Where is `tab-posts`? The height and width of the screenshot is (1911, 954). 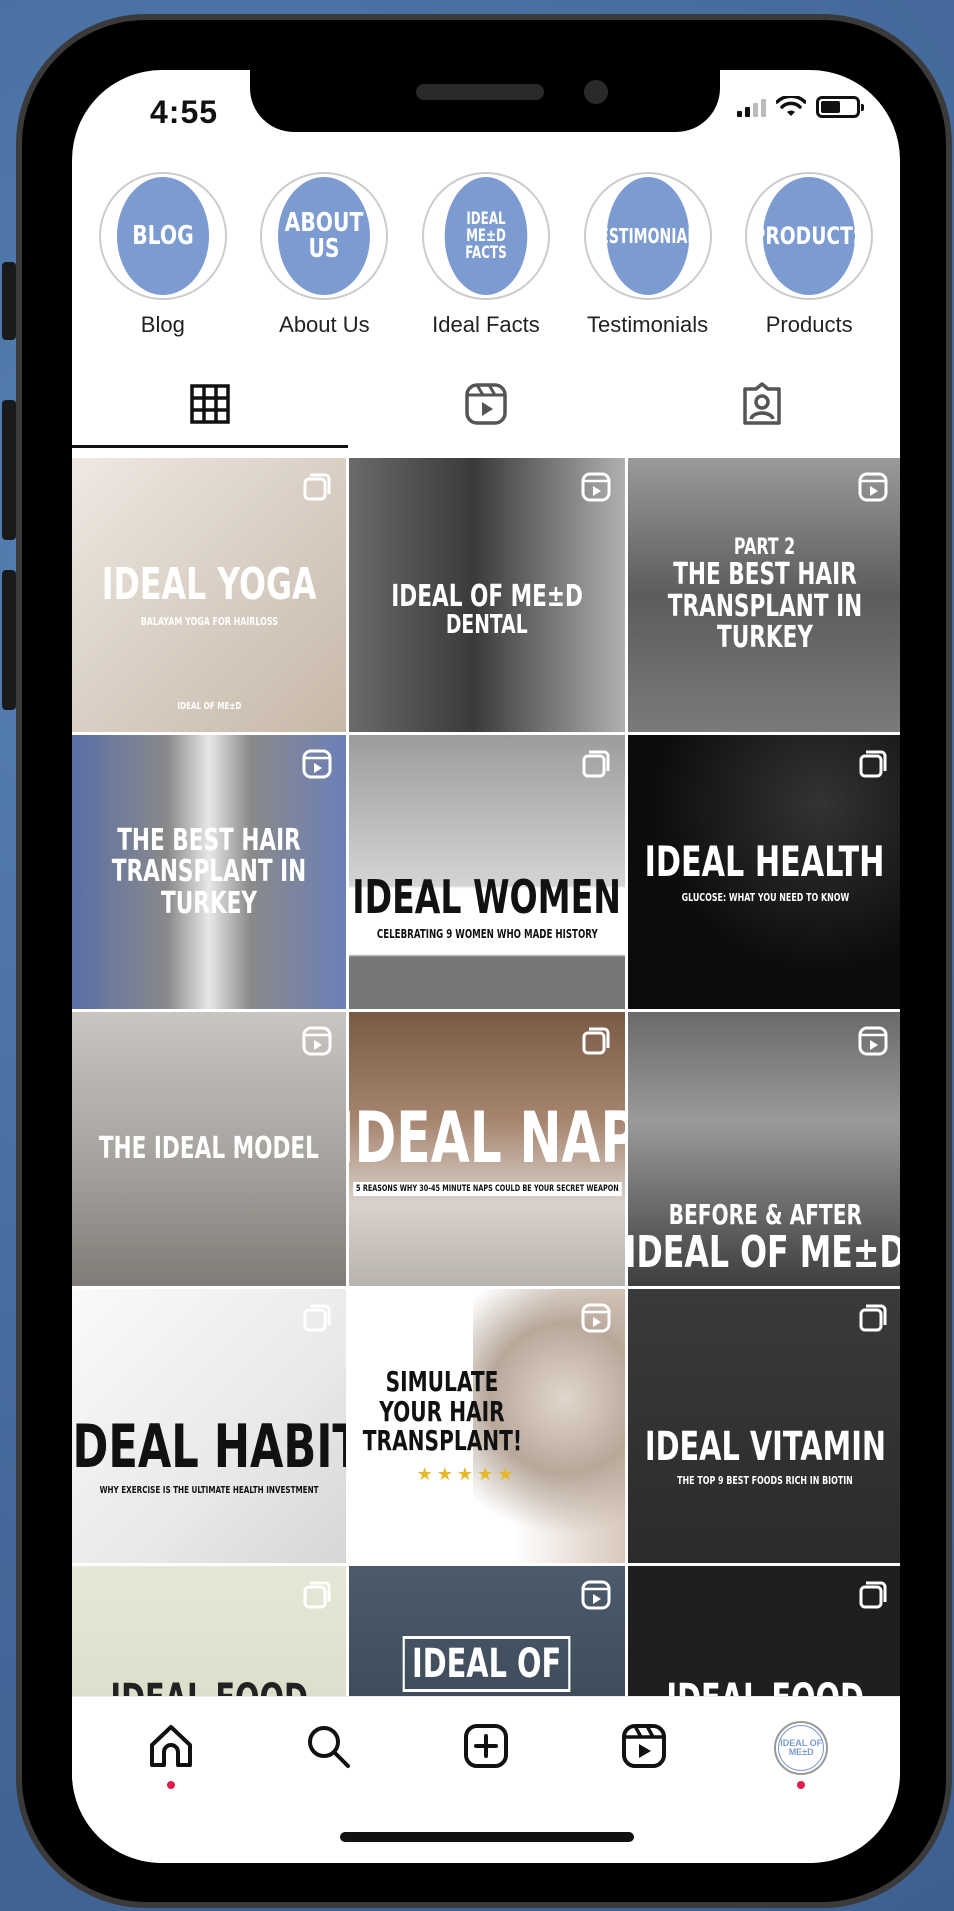 tab-posts is located at coordinates (210, 404).